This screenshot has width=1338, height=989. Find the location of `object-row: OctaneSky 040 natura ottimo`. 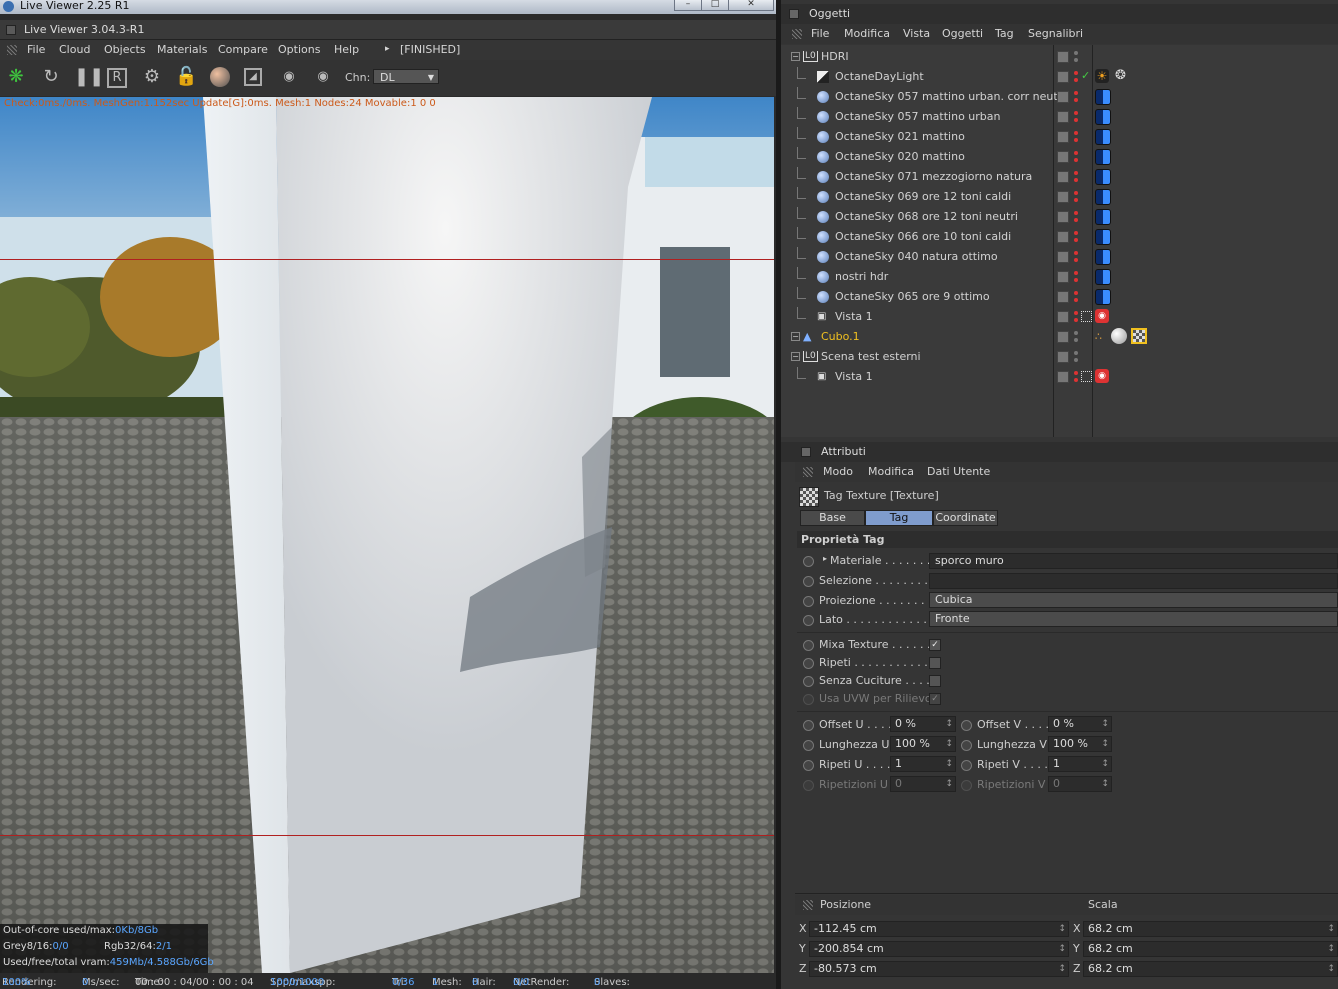

object-row: OctaneSky 040 natura ottimo is located at coordinates (1054, 257).